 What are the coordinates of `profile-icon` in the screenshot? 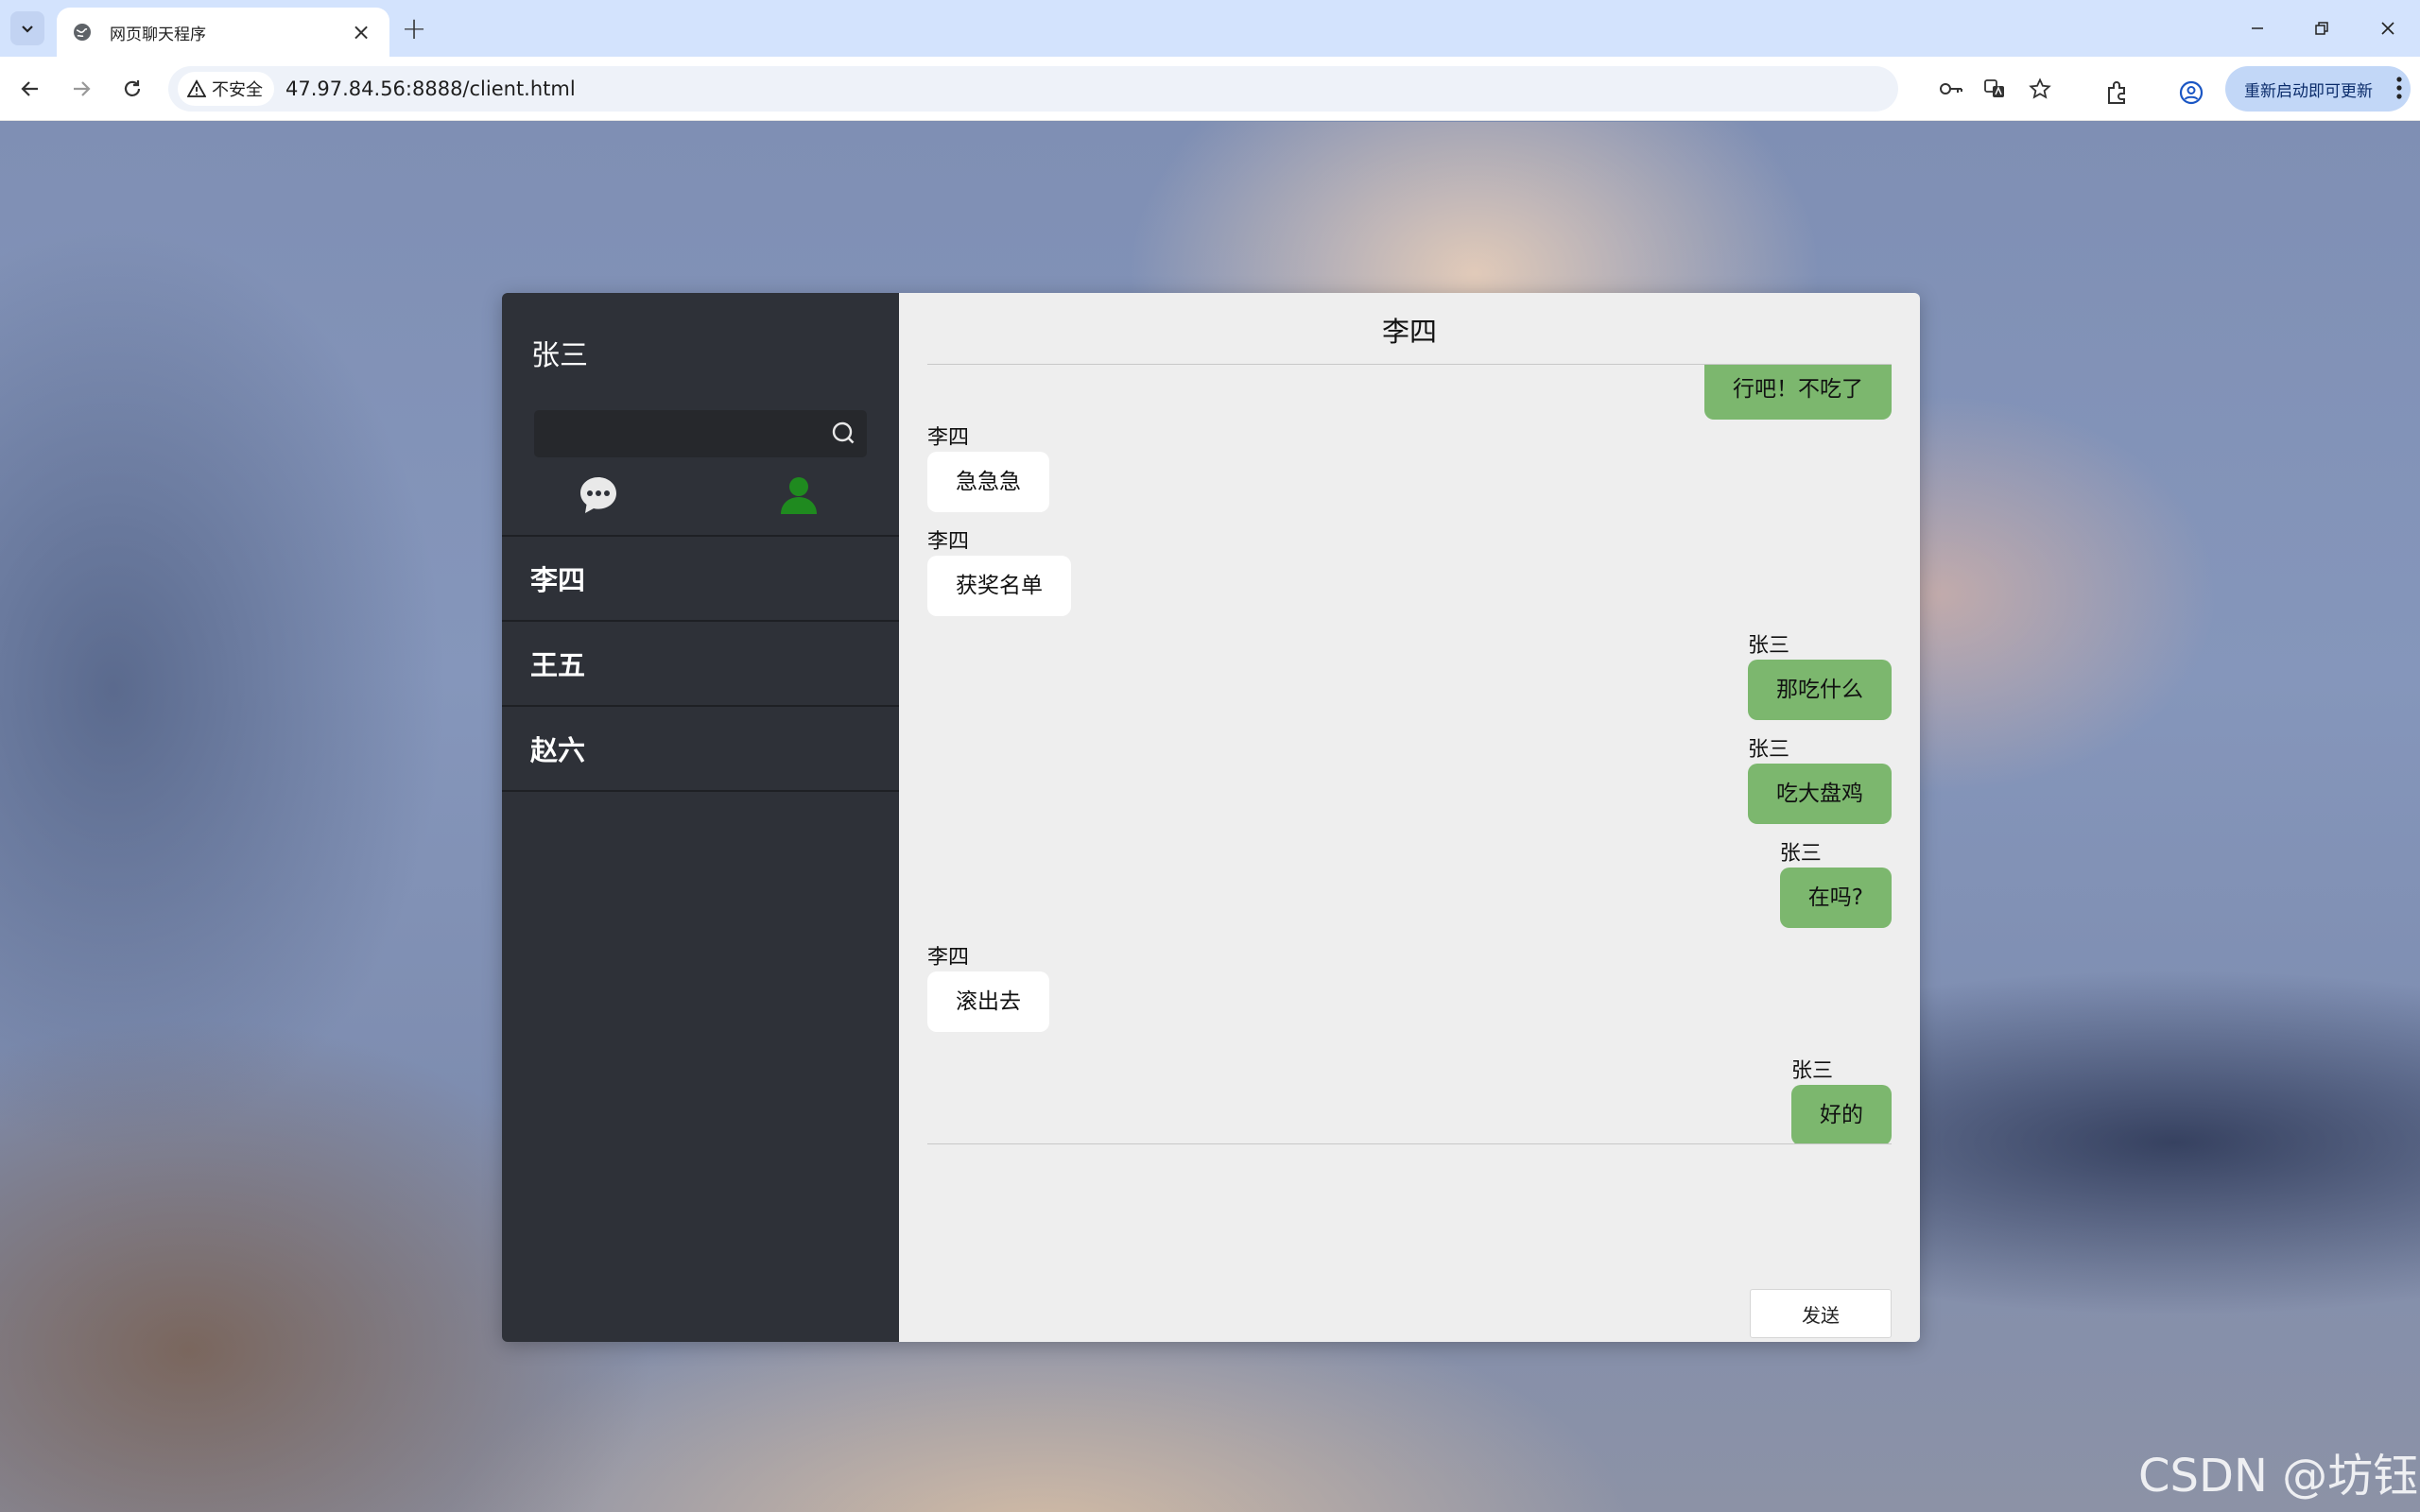 It's located at (2191, 92).